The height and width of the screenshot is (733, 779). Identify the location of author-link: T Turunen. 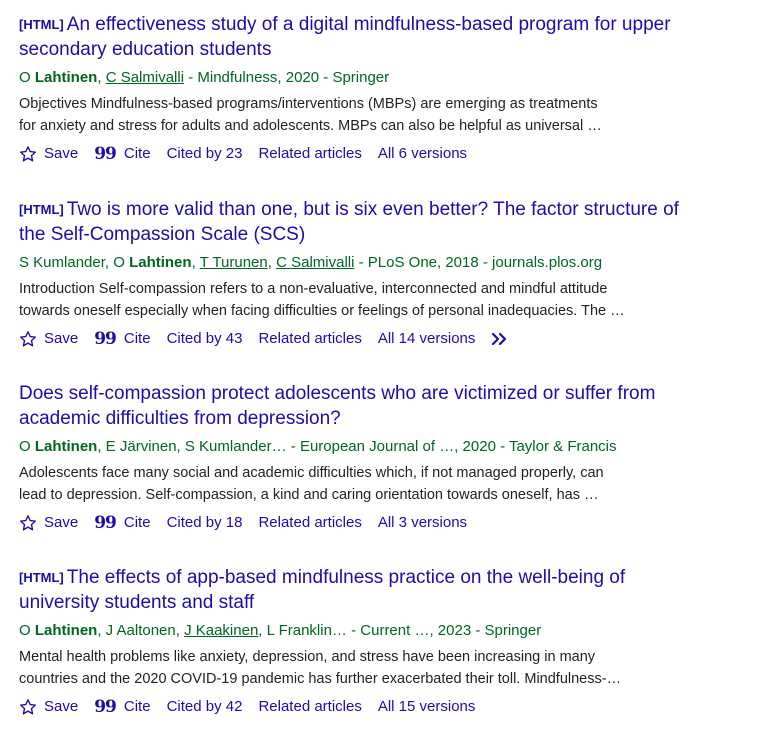
(234, 262).